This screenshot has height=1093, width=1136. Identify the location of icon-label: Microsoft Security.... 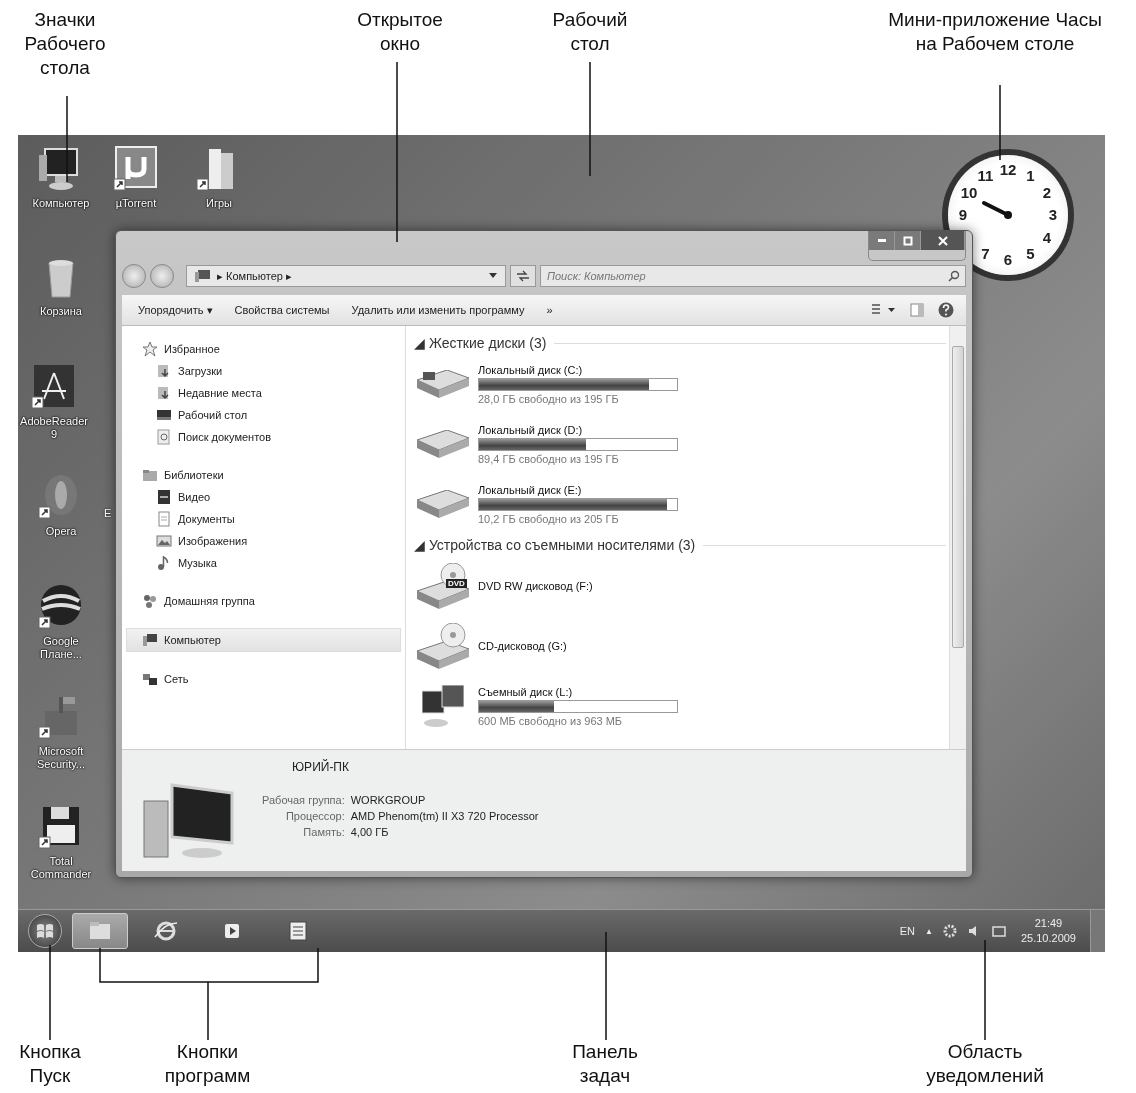
(61, 758).